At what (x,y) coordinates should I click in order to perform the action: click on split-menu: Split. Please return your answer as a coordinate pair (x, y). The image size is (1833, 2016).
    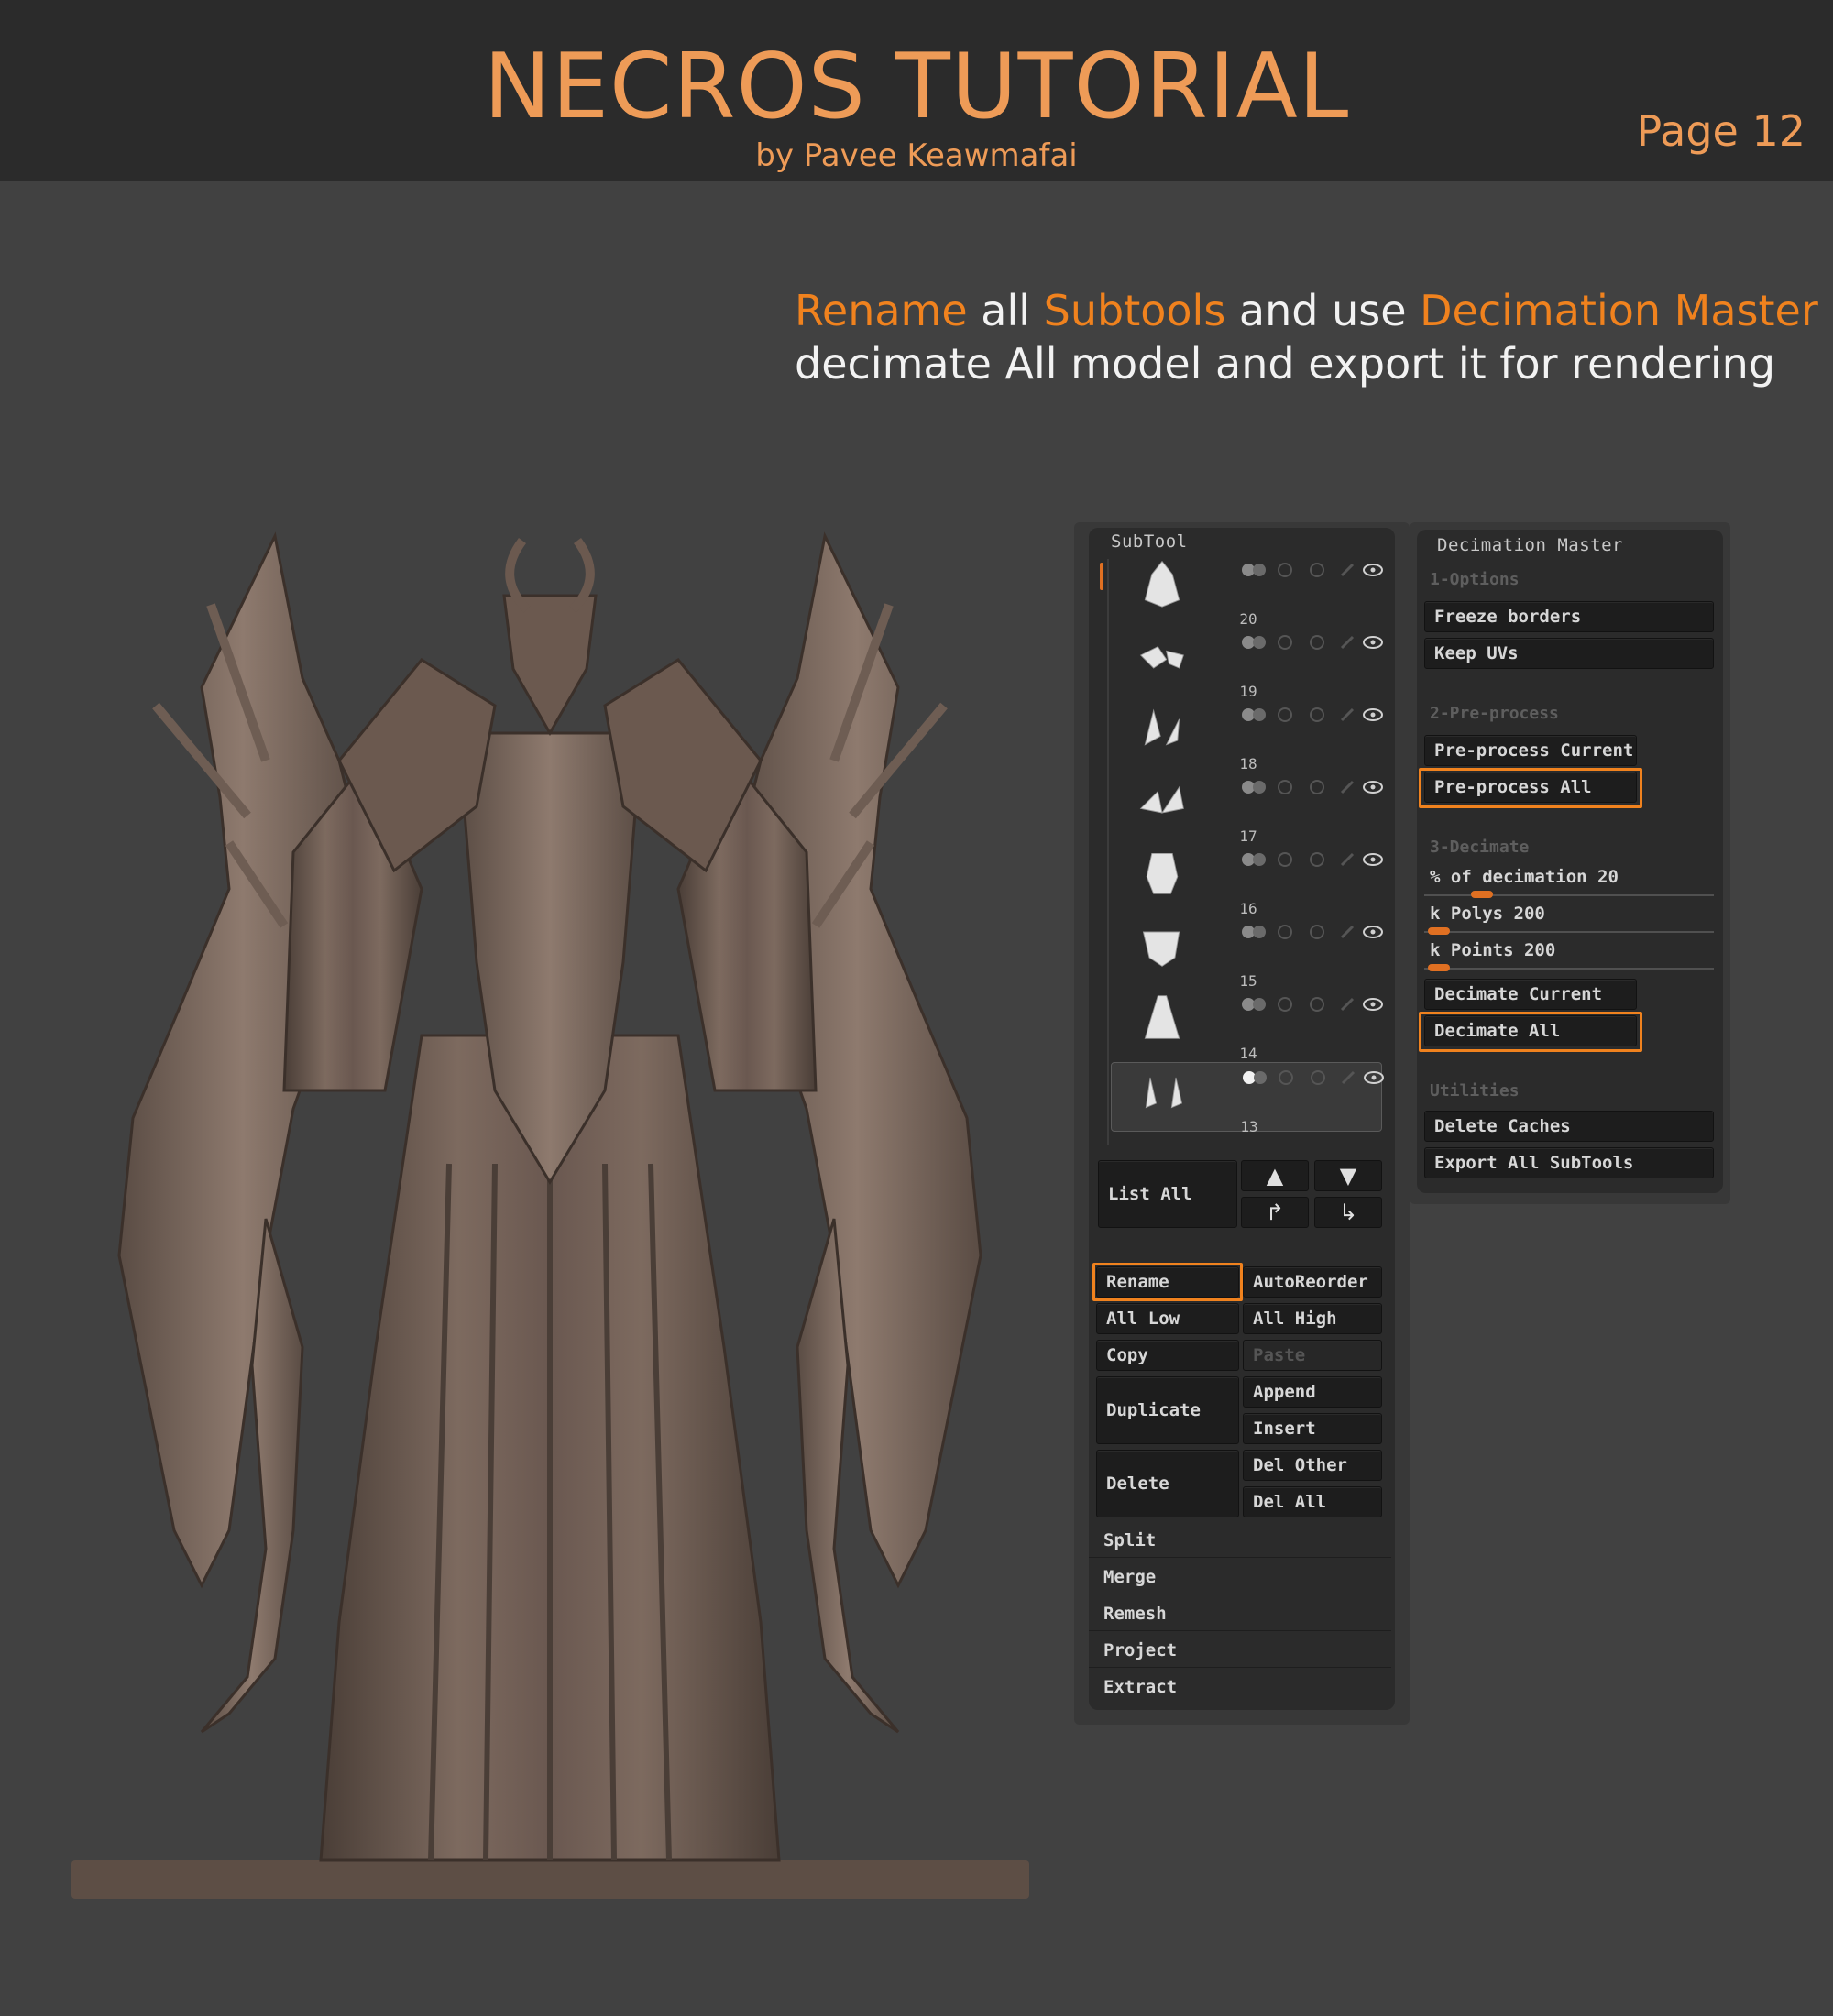
    Looking at the image, I should click on (1240, 1540).